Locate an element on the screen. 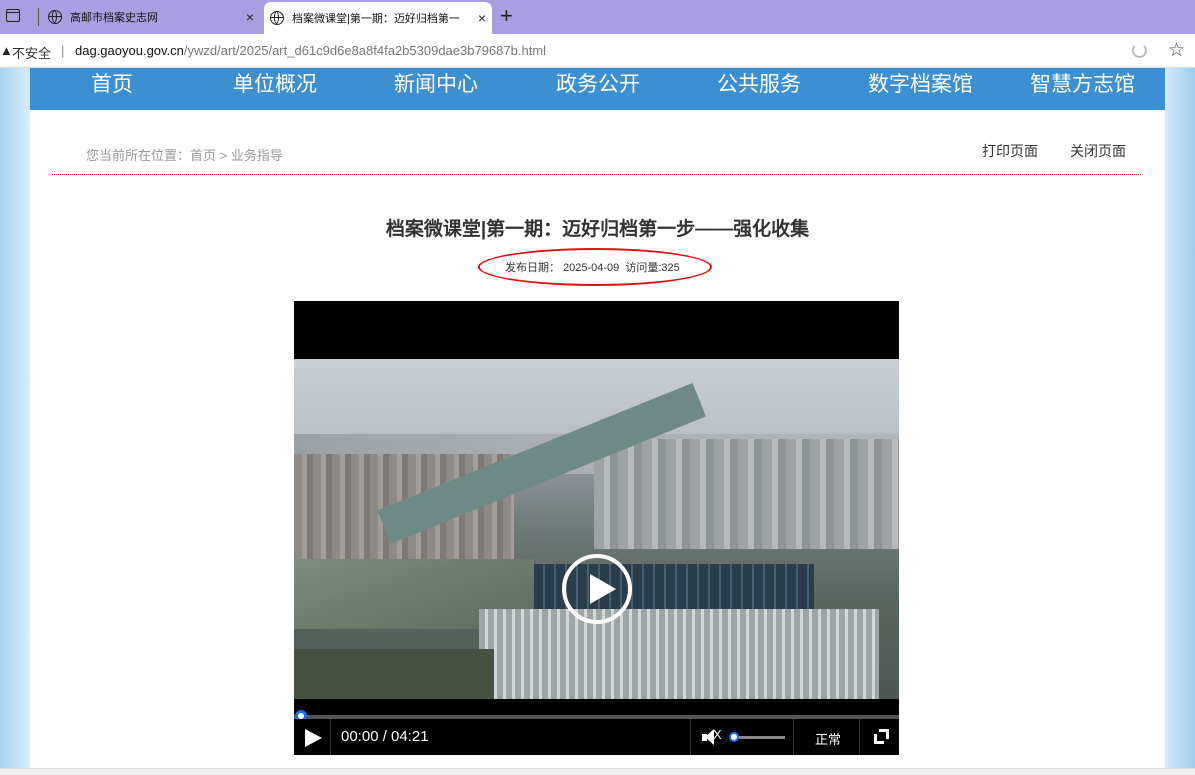 This screenshot has width=1195, height=775. volume-slider is located at coordinates (758, 737).